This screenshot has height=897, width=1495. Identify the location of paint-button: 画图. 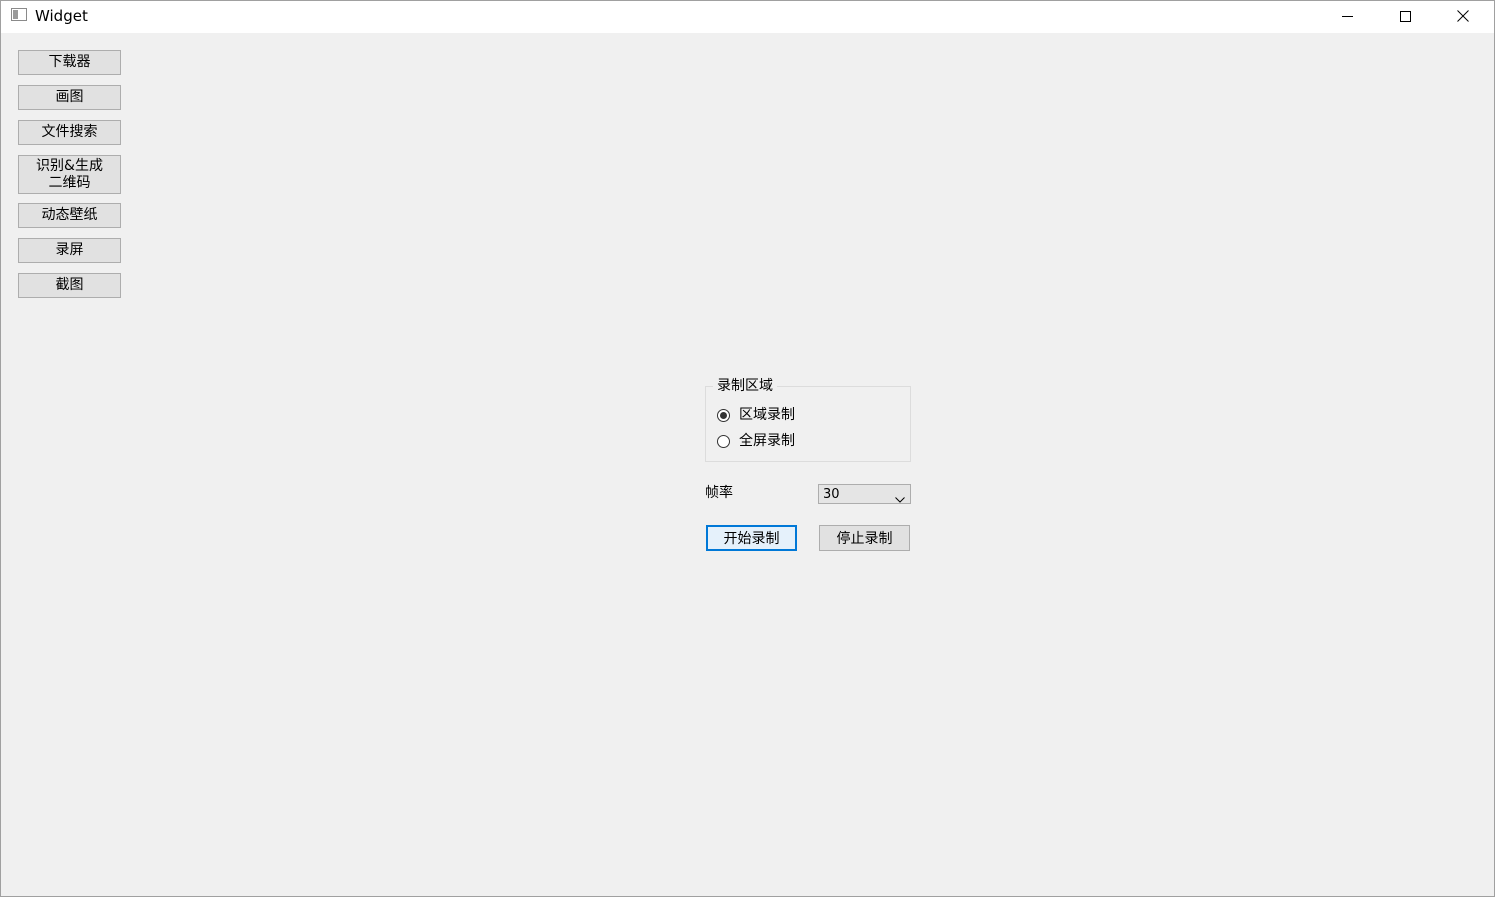
(69, 97).